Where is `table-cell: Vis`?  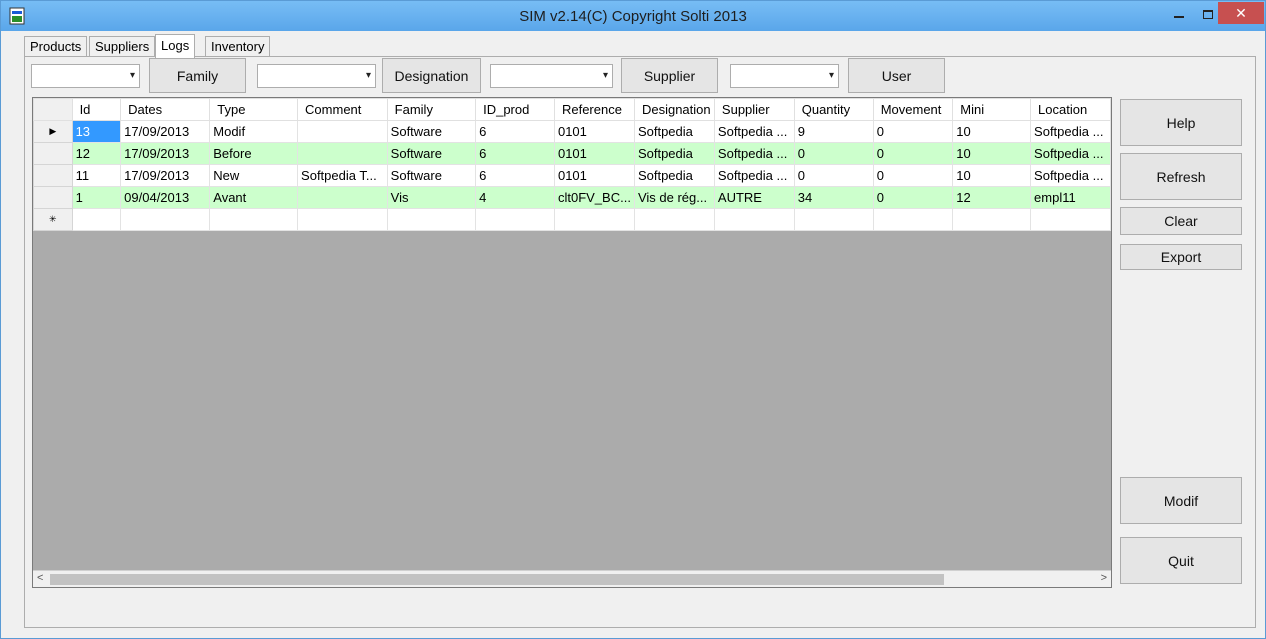 table-cell: Vis is located at coordinates (431, 197).